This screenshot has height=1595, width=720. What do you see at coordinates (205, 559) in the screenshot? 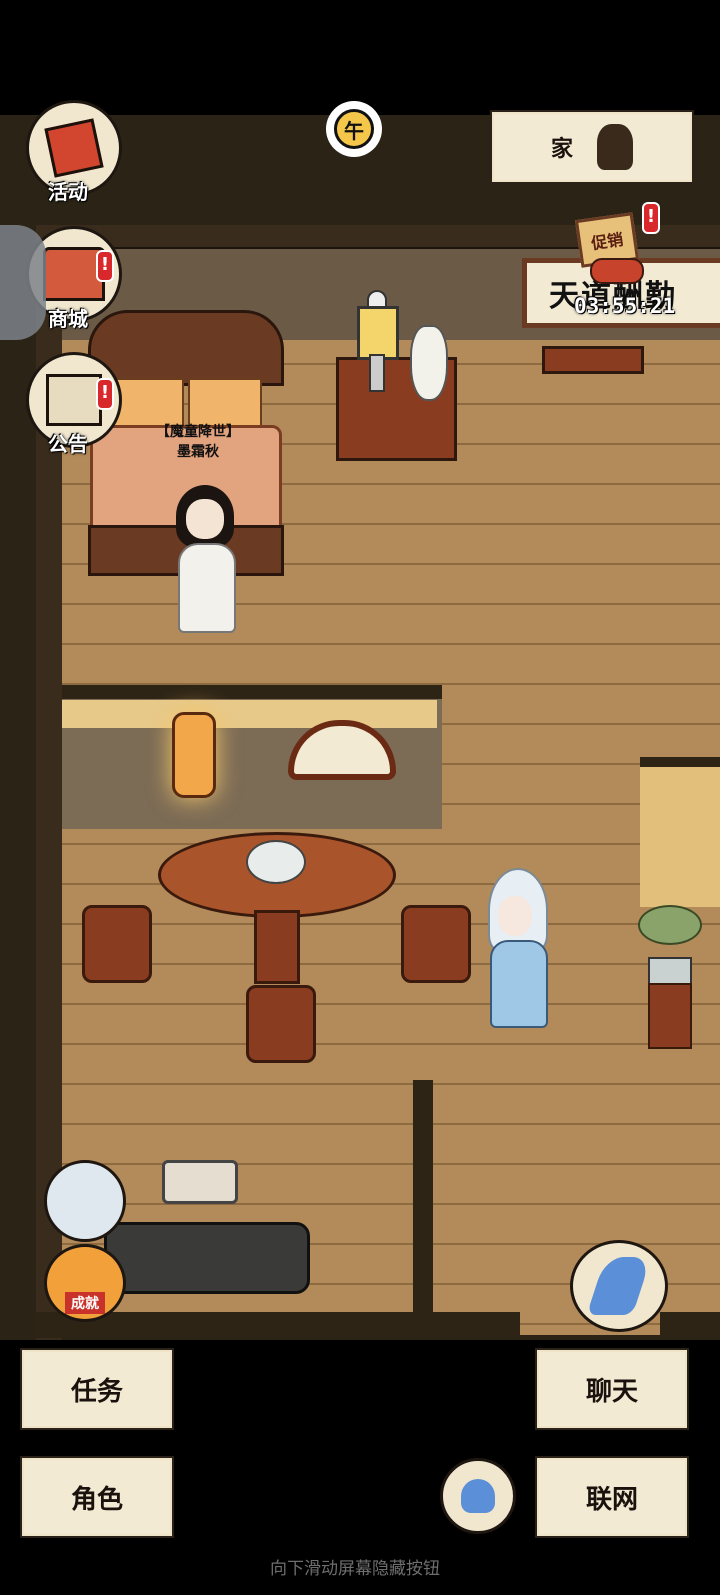
I see `npc-character` at bounding box center [205, 559].